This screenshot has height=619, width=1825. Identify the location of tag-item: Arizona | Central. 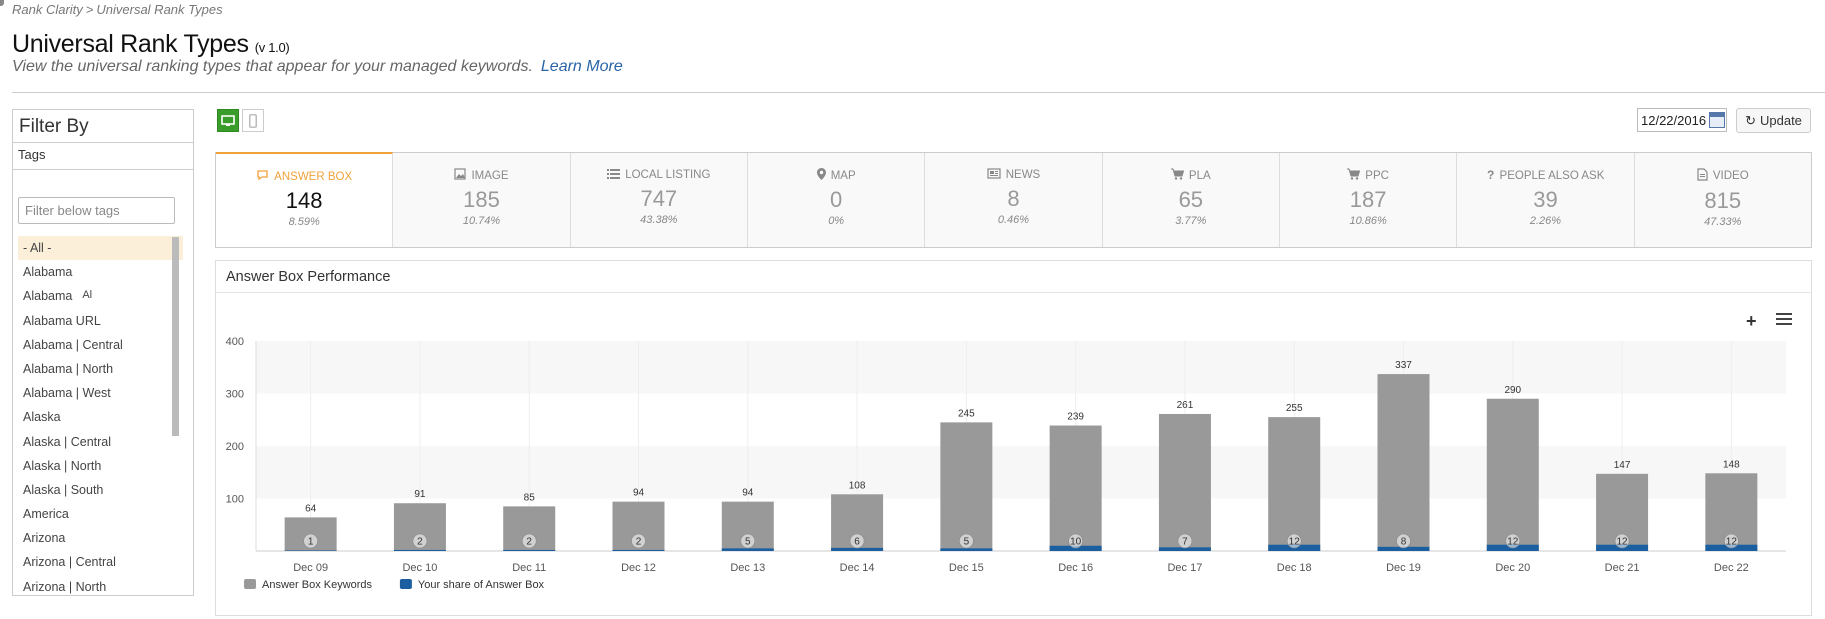
(100, 562).